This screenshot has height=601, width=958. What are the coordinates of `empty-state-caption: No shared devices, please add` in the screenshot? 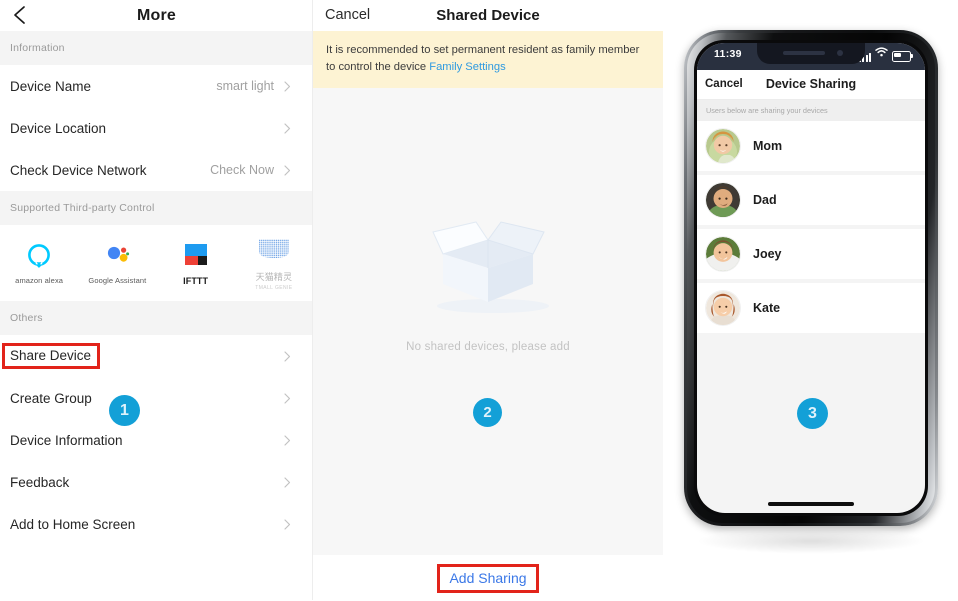 It's located at (488, 347).